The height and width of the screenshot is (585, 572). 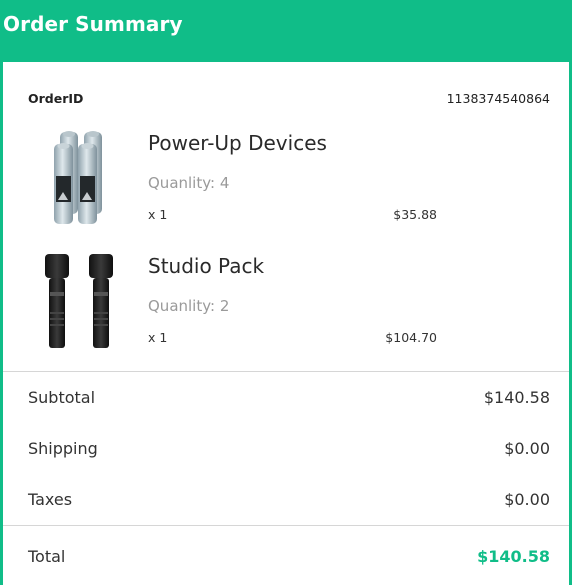 I want to click on subtotal-value: $140.58, so click(x=516, y=397).